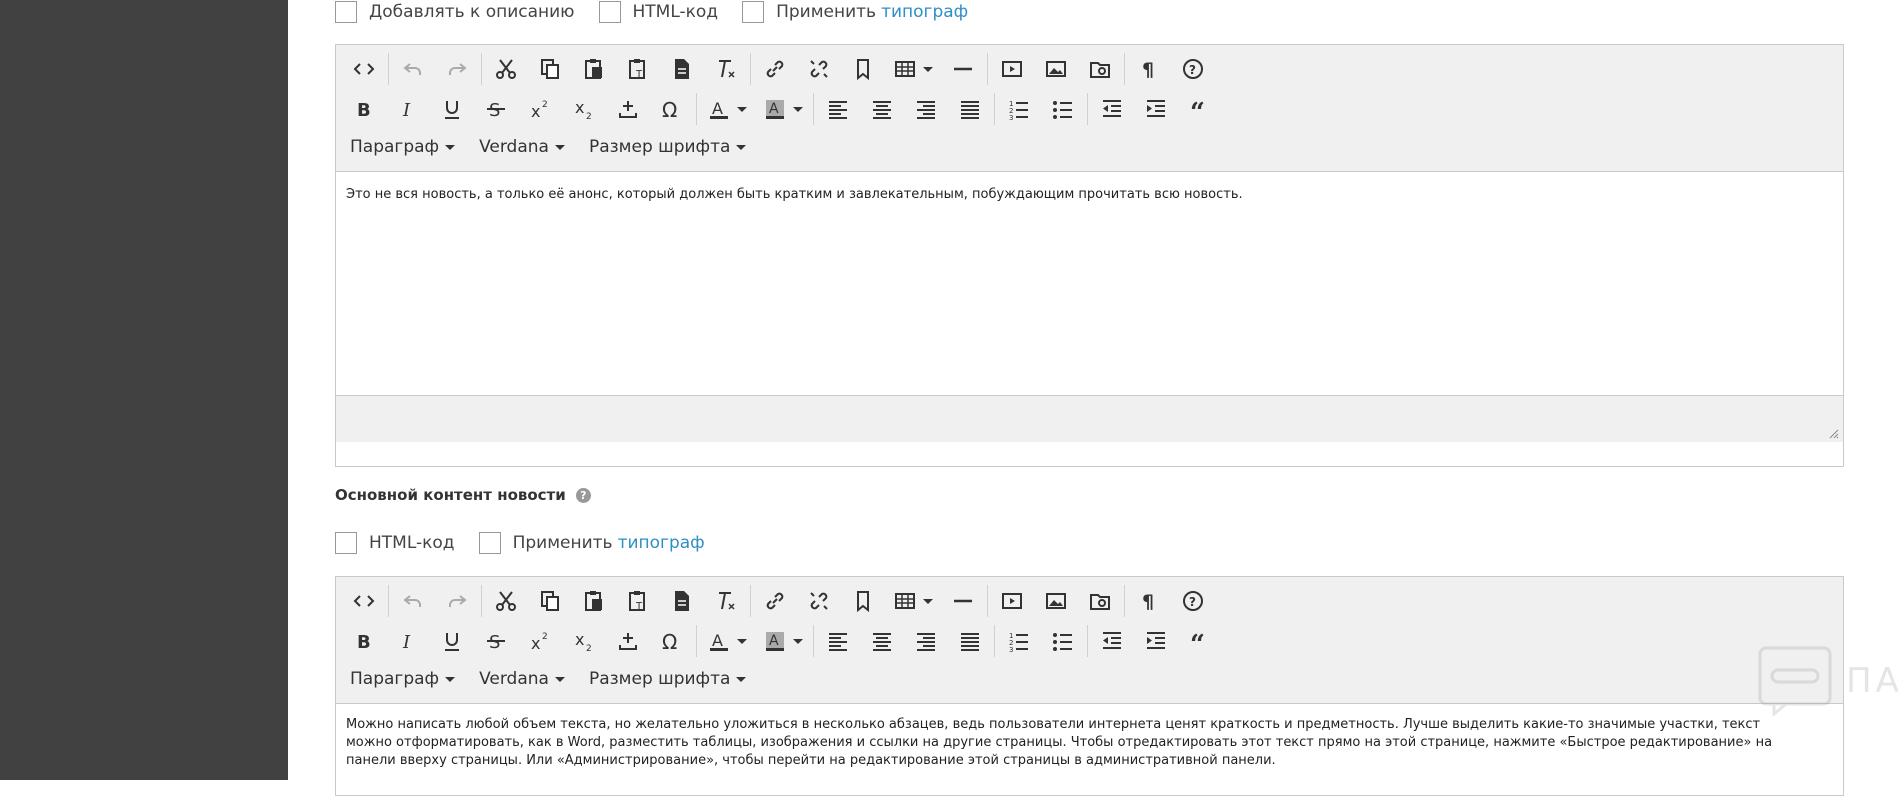  I want to click on toolbar-menus: Параграф Verdana Размер шрифта, so click(1089, 147).